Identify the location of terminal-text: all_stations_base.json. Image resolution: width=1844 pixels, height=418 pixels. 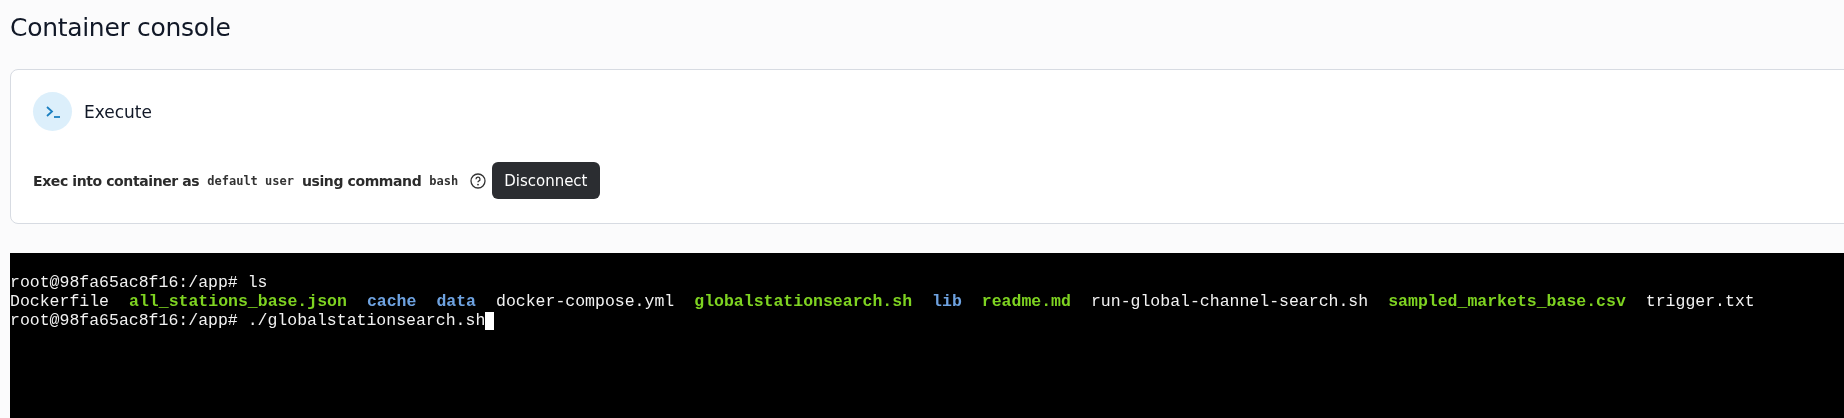
(238, 301).